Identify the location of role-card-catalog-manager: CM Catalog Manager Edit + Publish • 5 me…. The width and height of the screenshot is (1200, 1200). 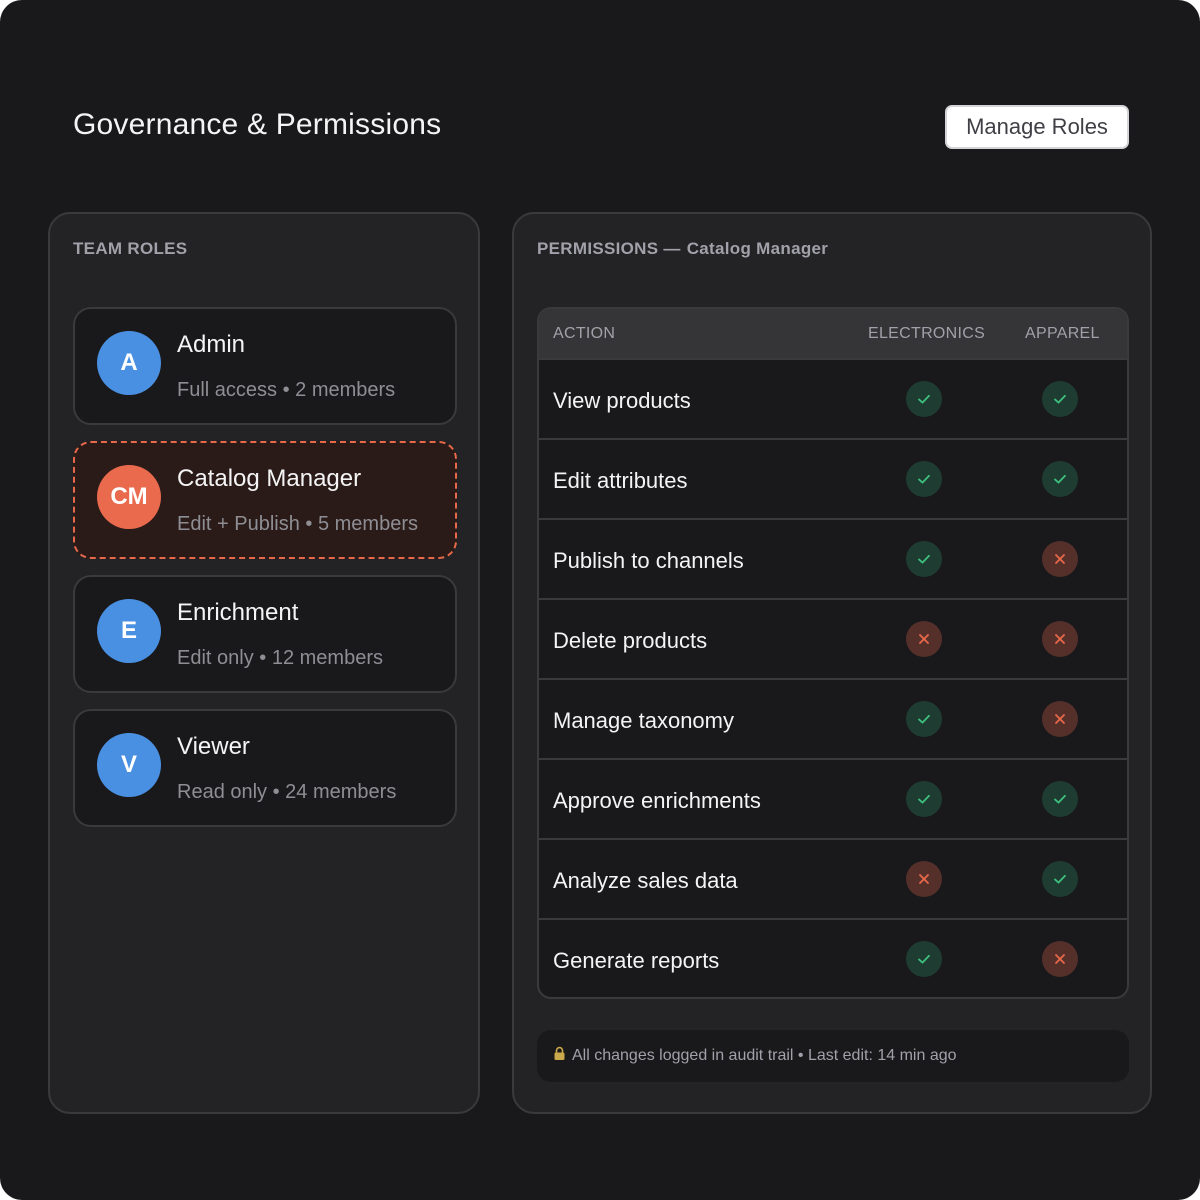
(265, 500).